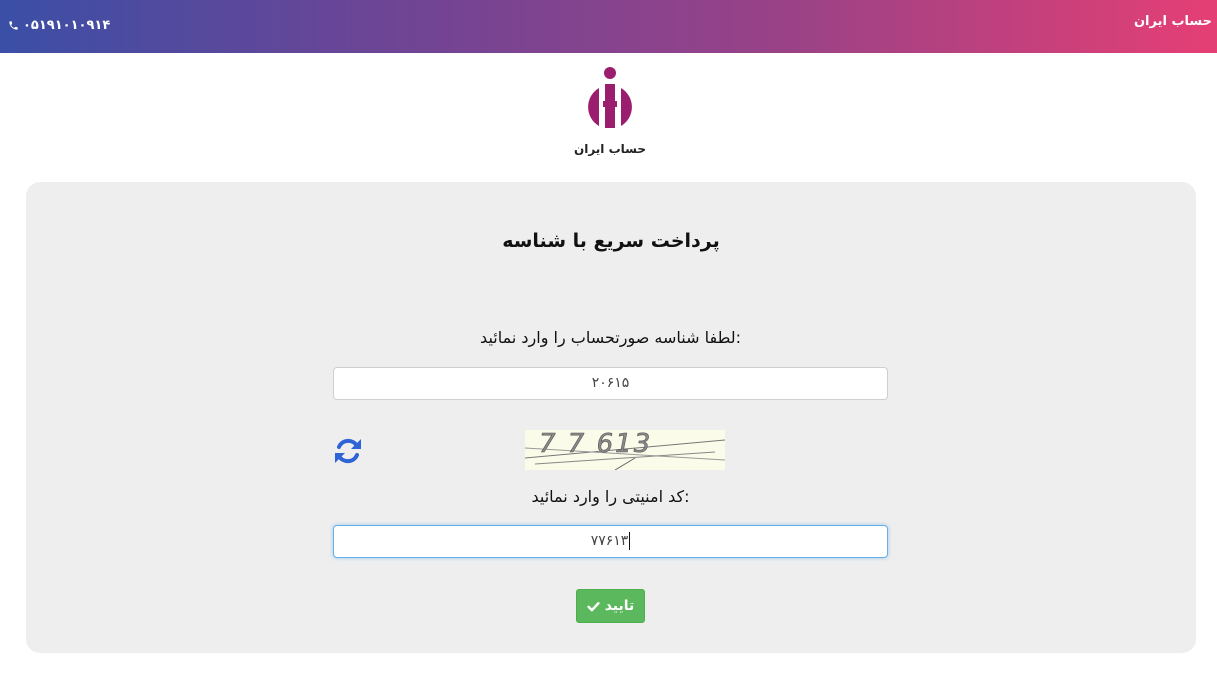 The image size is (1217, 676). I want to click on invoice-id-value: ۲۰۶۱۵, so click(610, 383).